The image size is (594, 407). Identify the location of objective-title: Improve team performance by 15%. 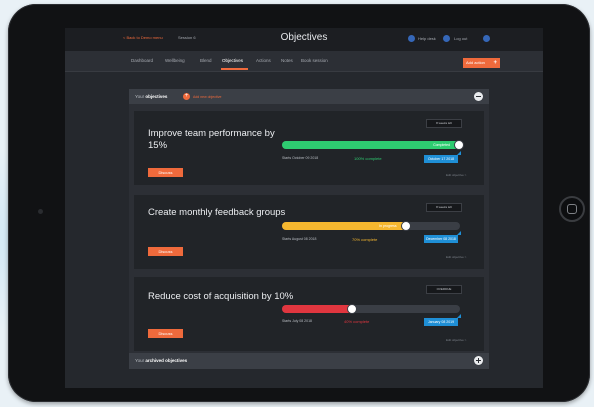
(211, 139).